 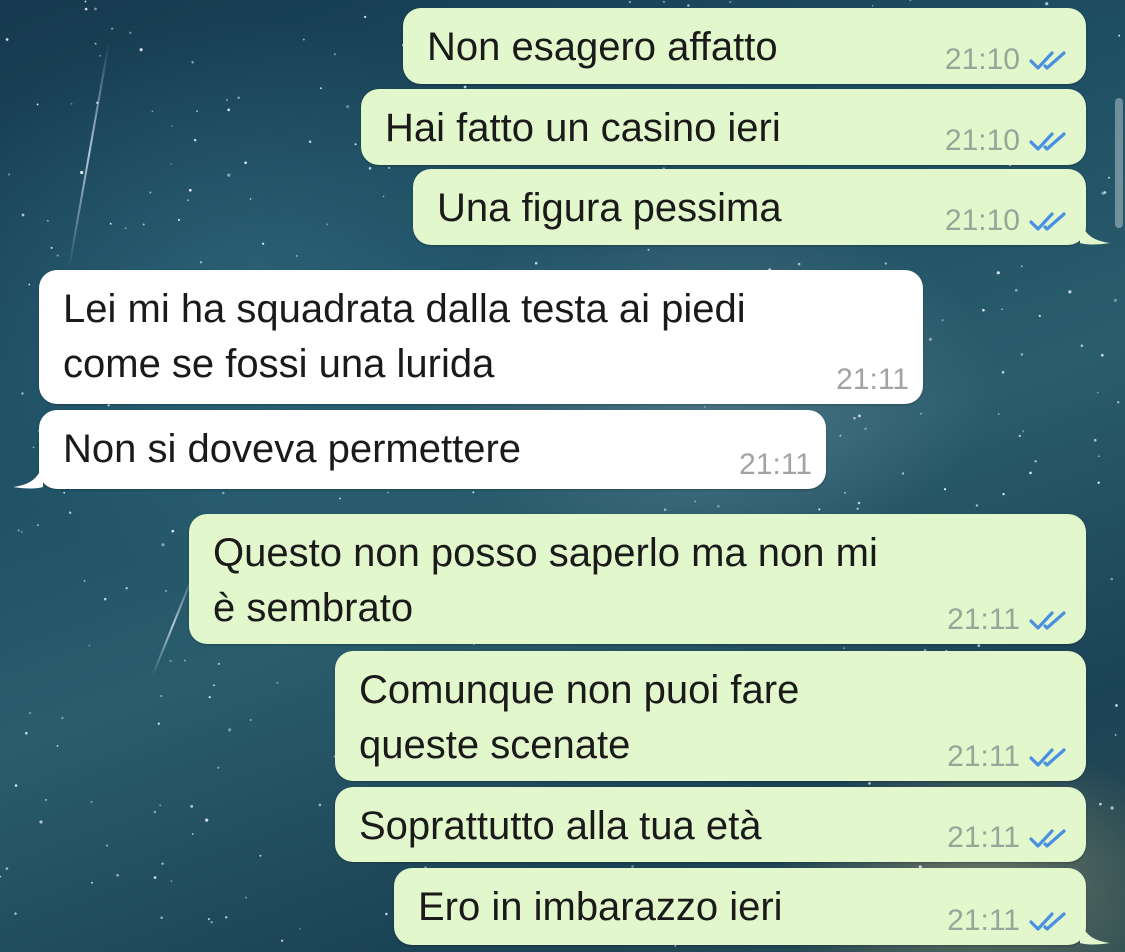 I want to click on message-bubble-outgoing: Ero in imbarazzo ieri 21:11, so click(x=752, y=906).